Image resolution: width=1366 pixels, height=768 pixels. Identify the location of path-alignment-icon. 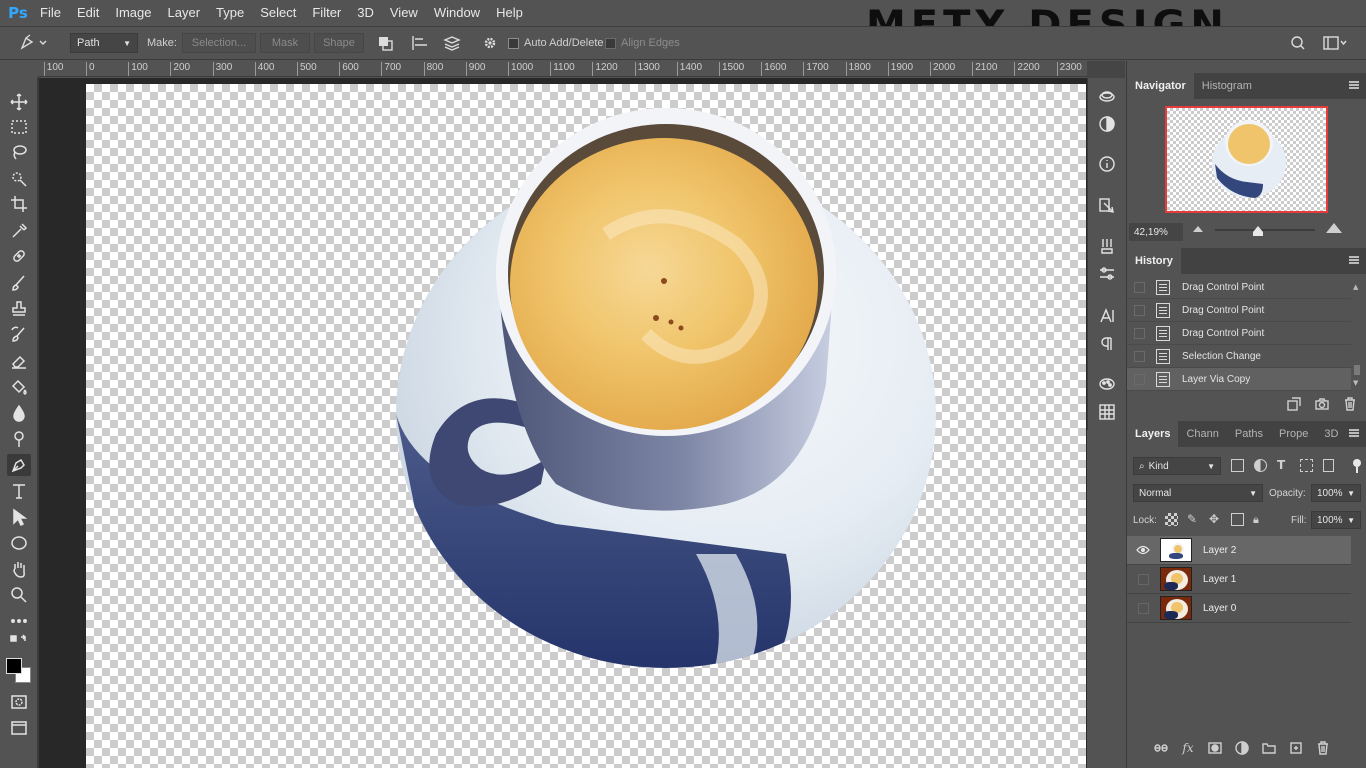
(422, 43).